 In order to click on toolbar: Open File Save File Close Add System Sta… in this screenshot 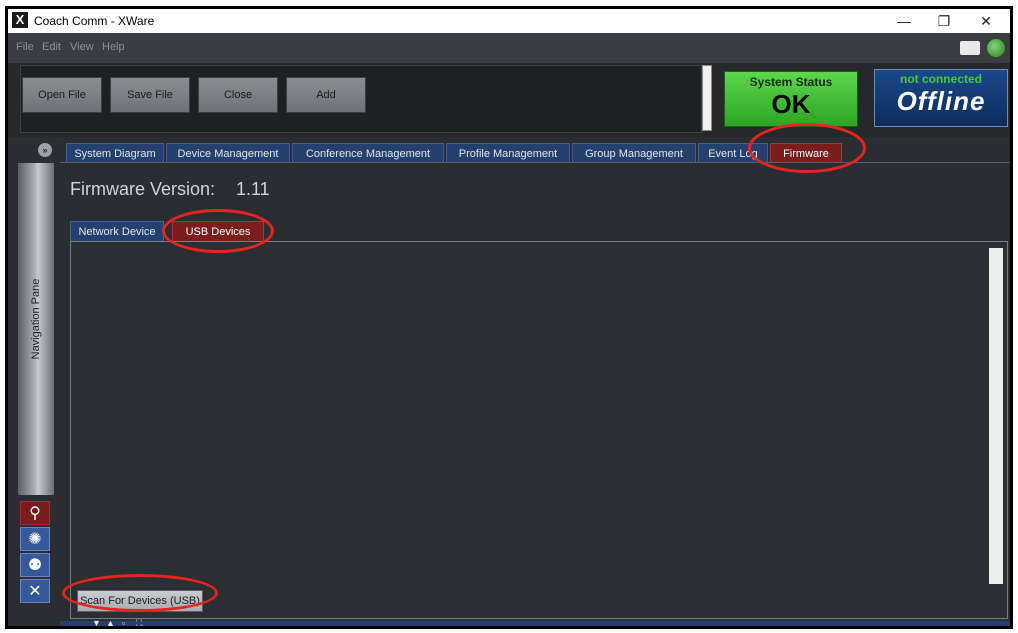, I will do `click(509, 100)`.